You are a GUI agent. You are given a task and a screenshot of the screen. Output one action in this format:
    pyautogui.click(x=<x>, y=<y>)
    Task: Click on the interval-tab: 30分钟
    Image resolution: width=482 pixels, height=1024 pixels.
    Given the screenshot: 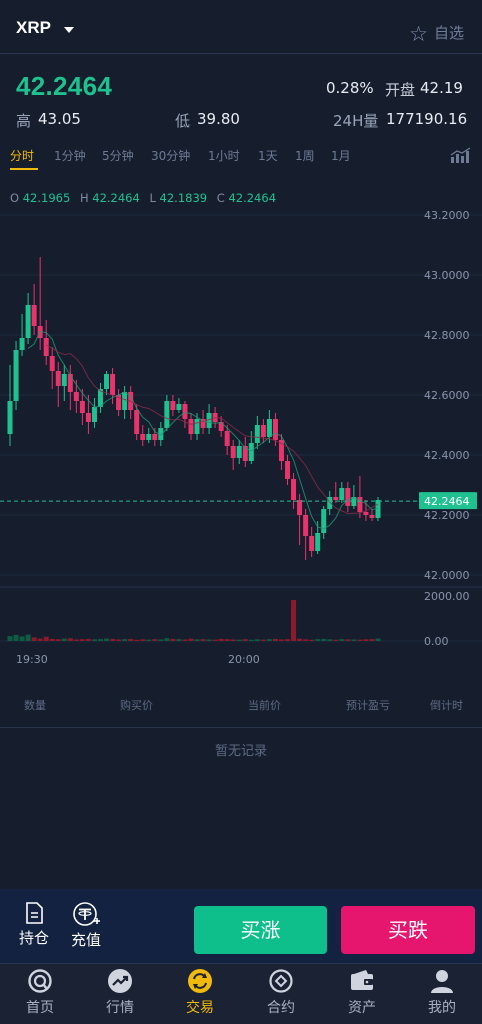 What is the action you would take?
    pyautogui.click(x=170, y=155)
    